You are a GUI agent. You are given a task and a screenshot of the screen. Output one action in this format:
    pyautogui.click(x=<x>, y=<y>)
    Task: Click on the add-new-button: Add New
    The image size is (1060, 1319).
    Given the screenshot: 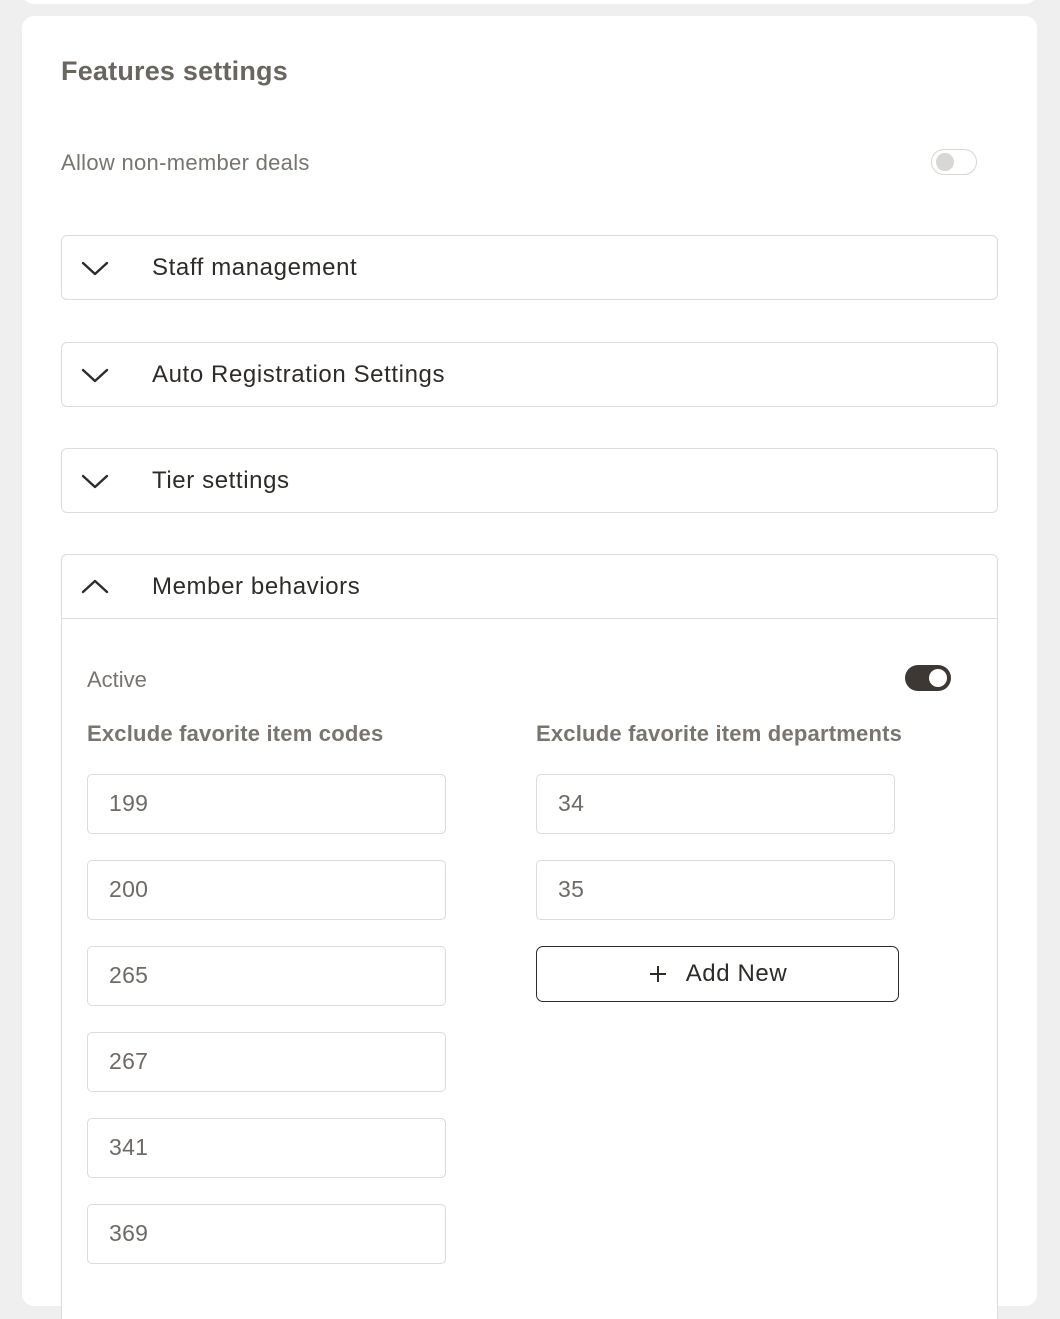 What is the action you would take?
    pyautogui.click(x=717, y=974)
    